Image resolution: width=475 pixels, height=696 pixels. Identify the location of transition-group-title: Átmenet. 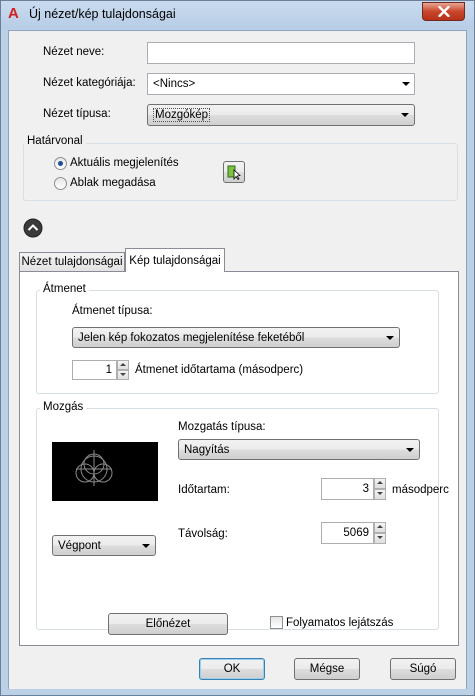
(64, 289).